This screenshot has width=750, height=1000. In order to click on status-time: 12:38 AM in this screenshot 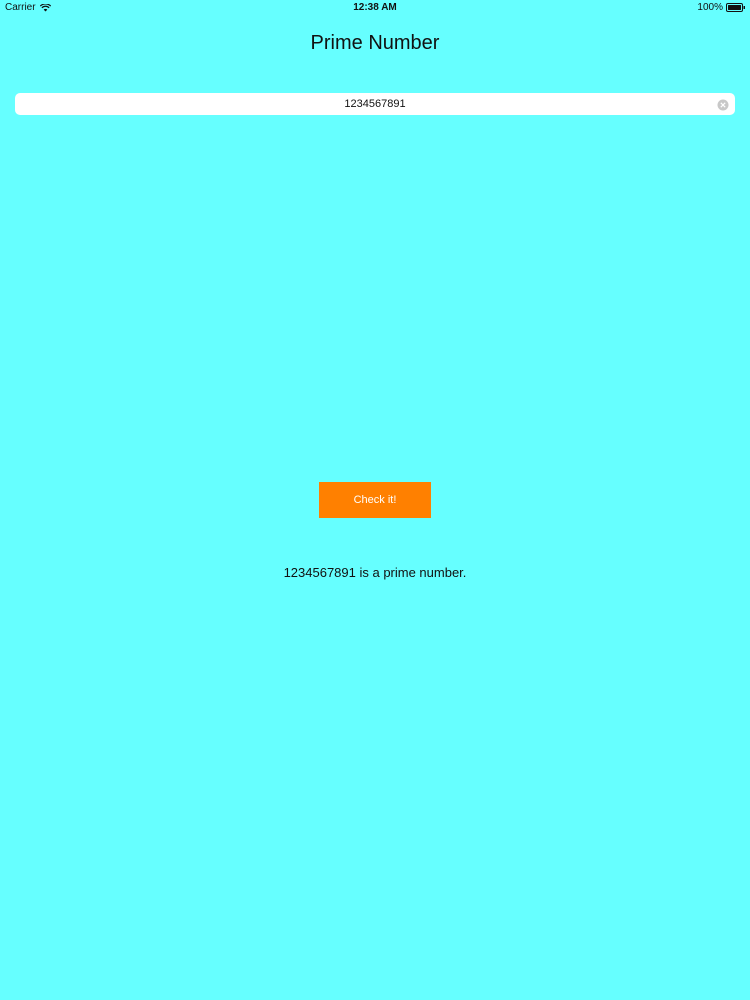, I will do `click(375, 7)`.